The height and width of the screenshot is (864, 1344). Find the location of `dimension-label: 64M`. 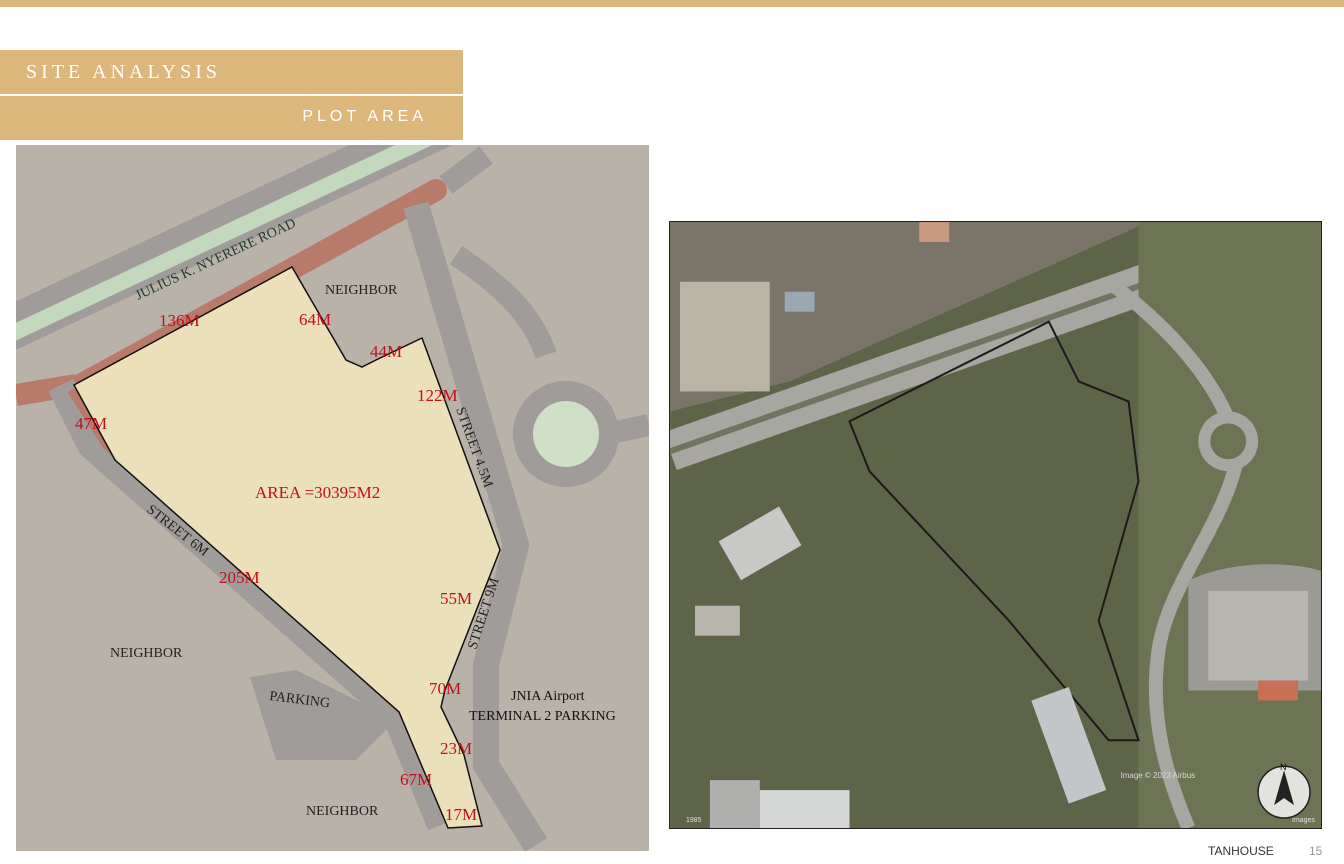

dimension-label: 64M is located at coordinates (315, 319).